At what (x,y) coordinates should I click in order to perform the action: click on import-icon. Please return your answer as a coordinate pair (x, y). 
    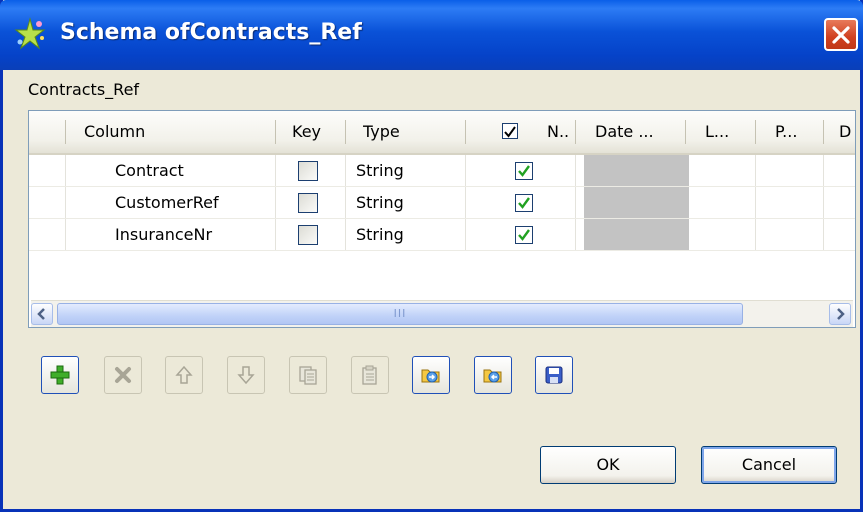
    Looking at the image, I should click on (430, 376).